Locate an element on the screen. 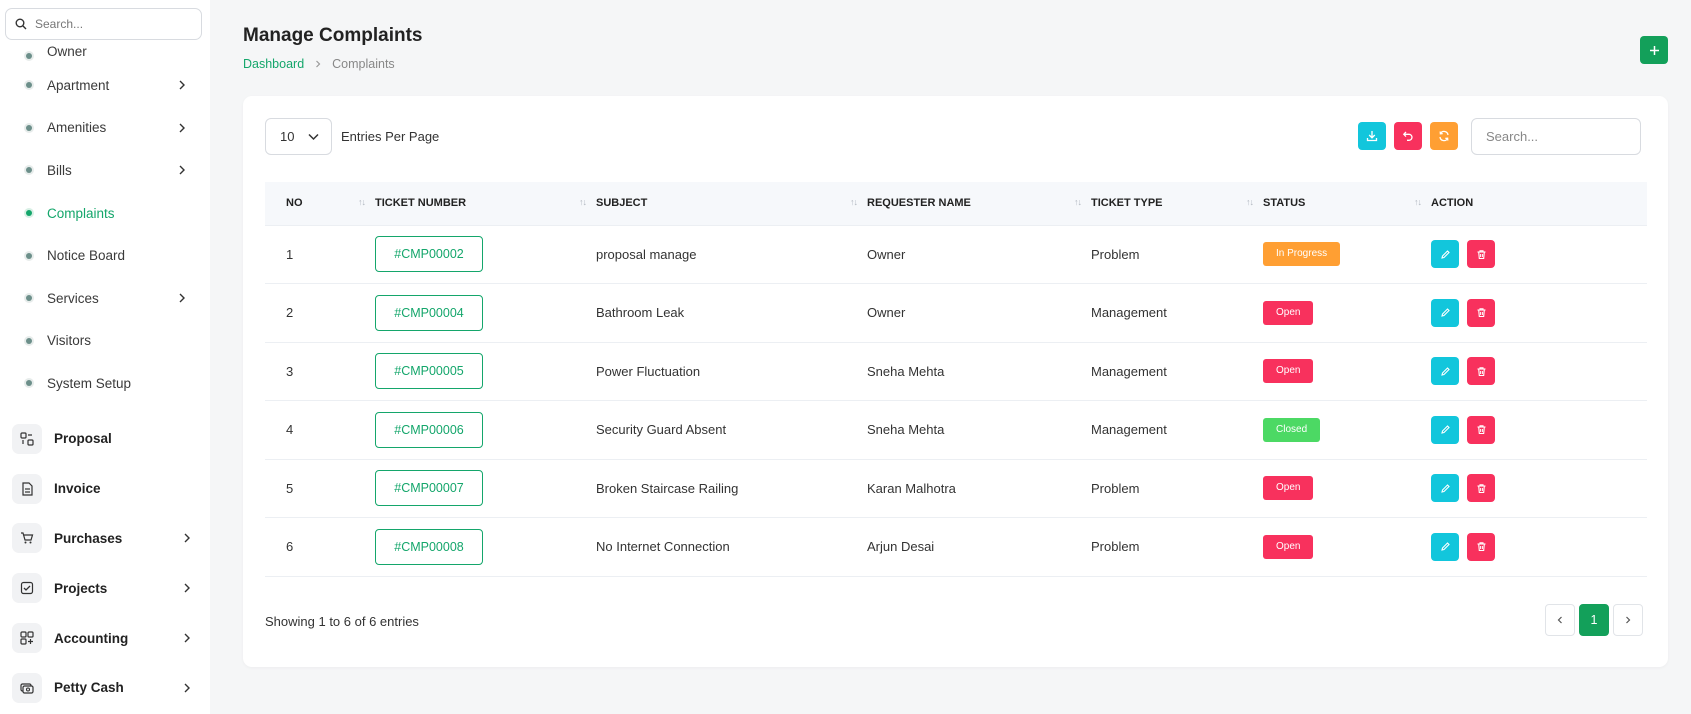 The height and width of the screenshot is (714, 1691). column-header-subject: SUBJECT ↑↓ is located at coordinates (731, 204).